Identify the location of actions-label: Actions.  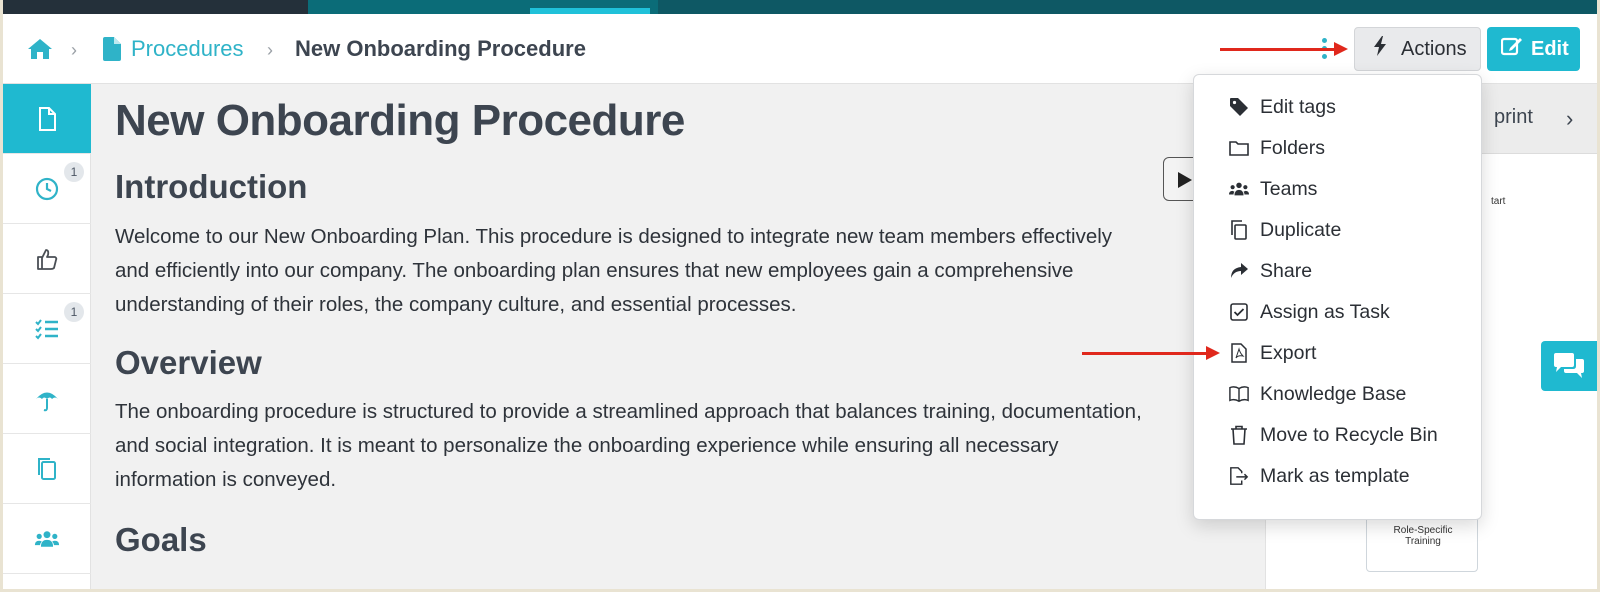
(1434, 48).